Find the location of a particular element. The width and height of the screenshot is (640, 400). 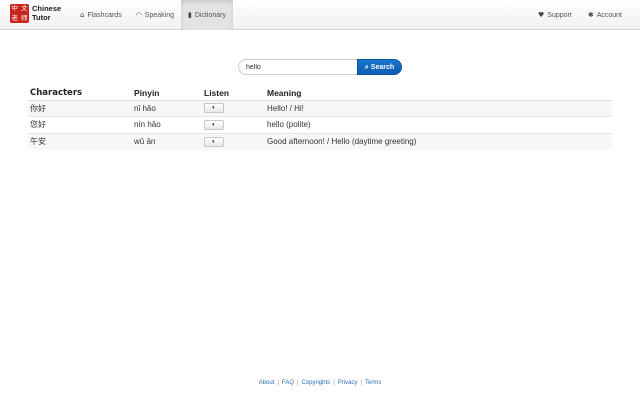

nav-item-support: ♥ Support is located at coordinates (555, 15).